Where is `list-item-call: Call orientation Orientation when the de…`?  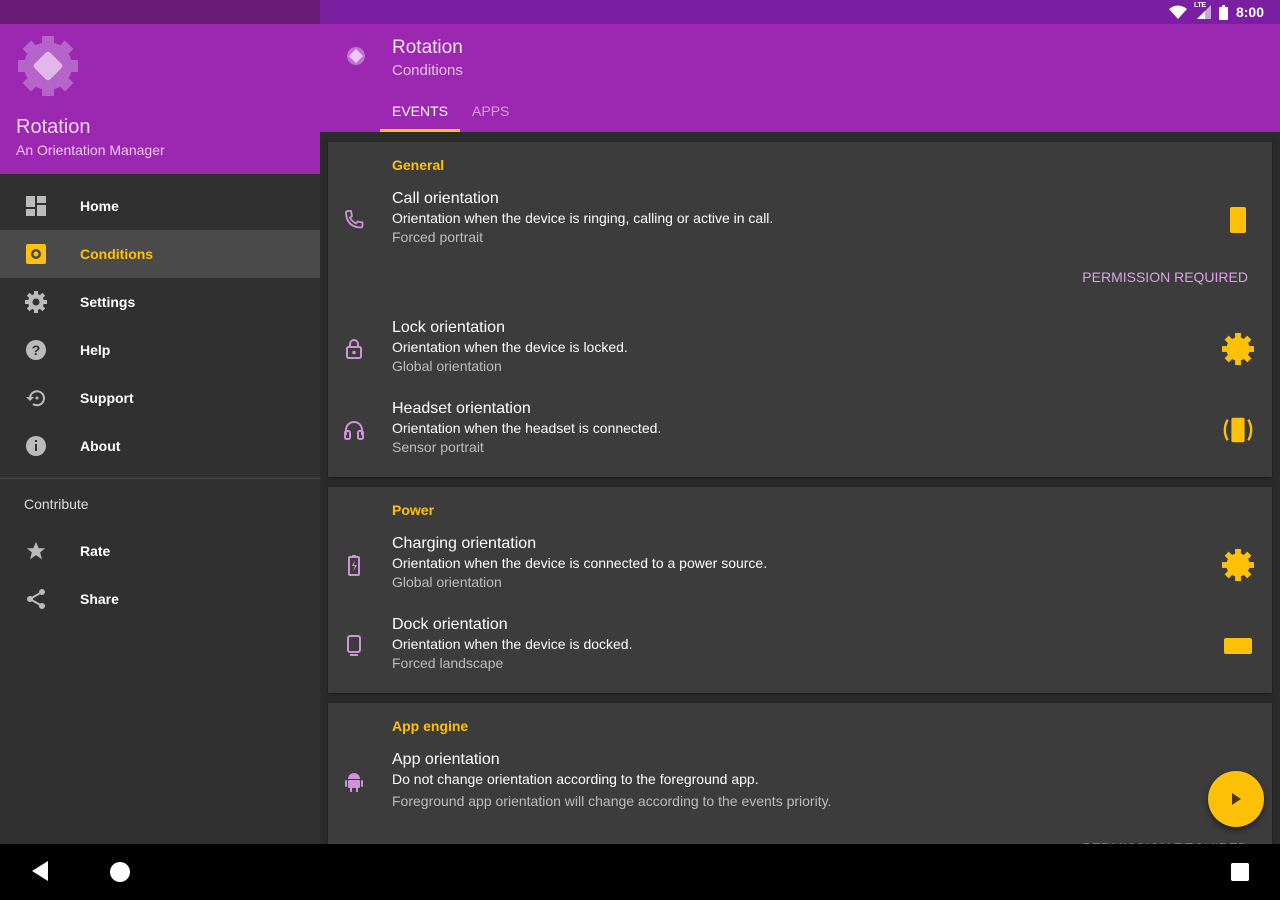
list-item-call: Call orientation Orientation when the de… is located at coordinates (800, 226).